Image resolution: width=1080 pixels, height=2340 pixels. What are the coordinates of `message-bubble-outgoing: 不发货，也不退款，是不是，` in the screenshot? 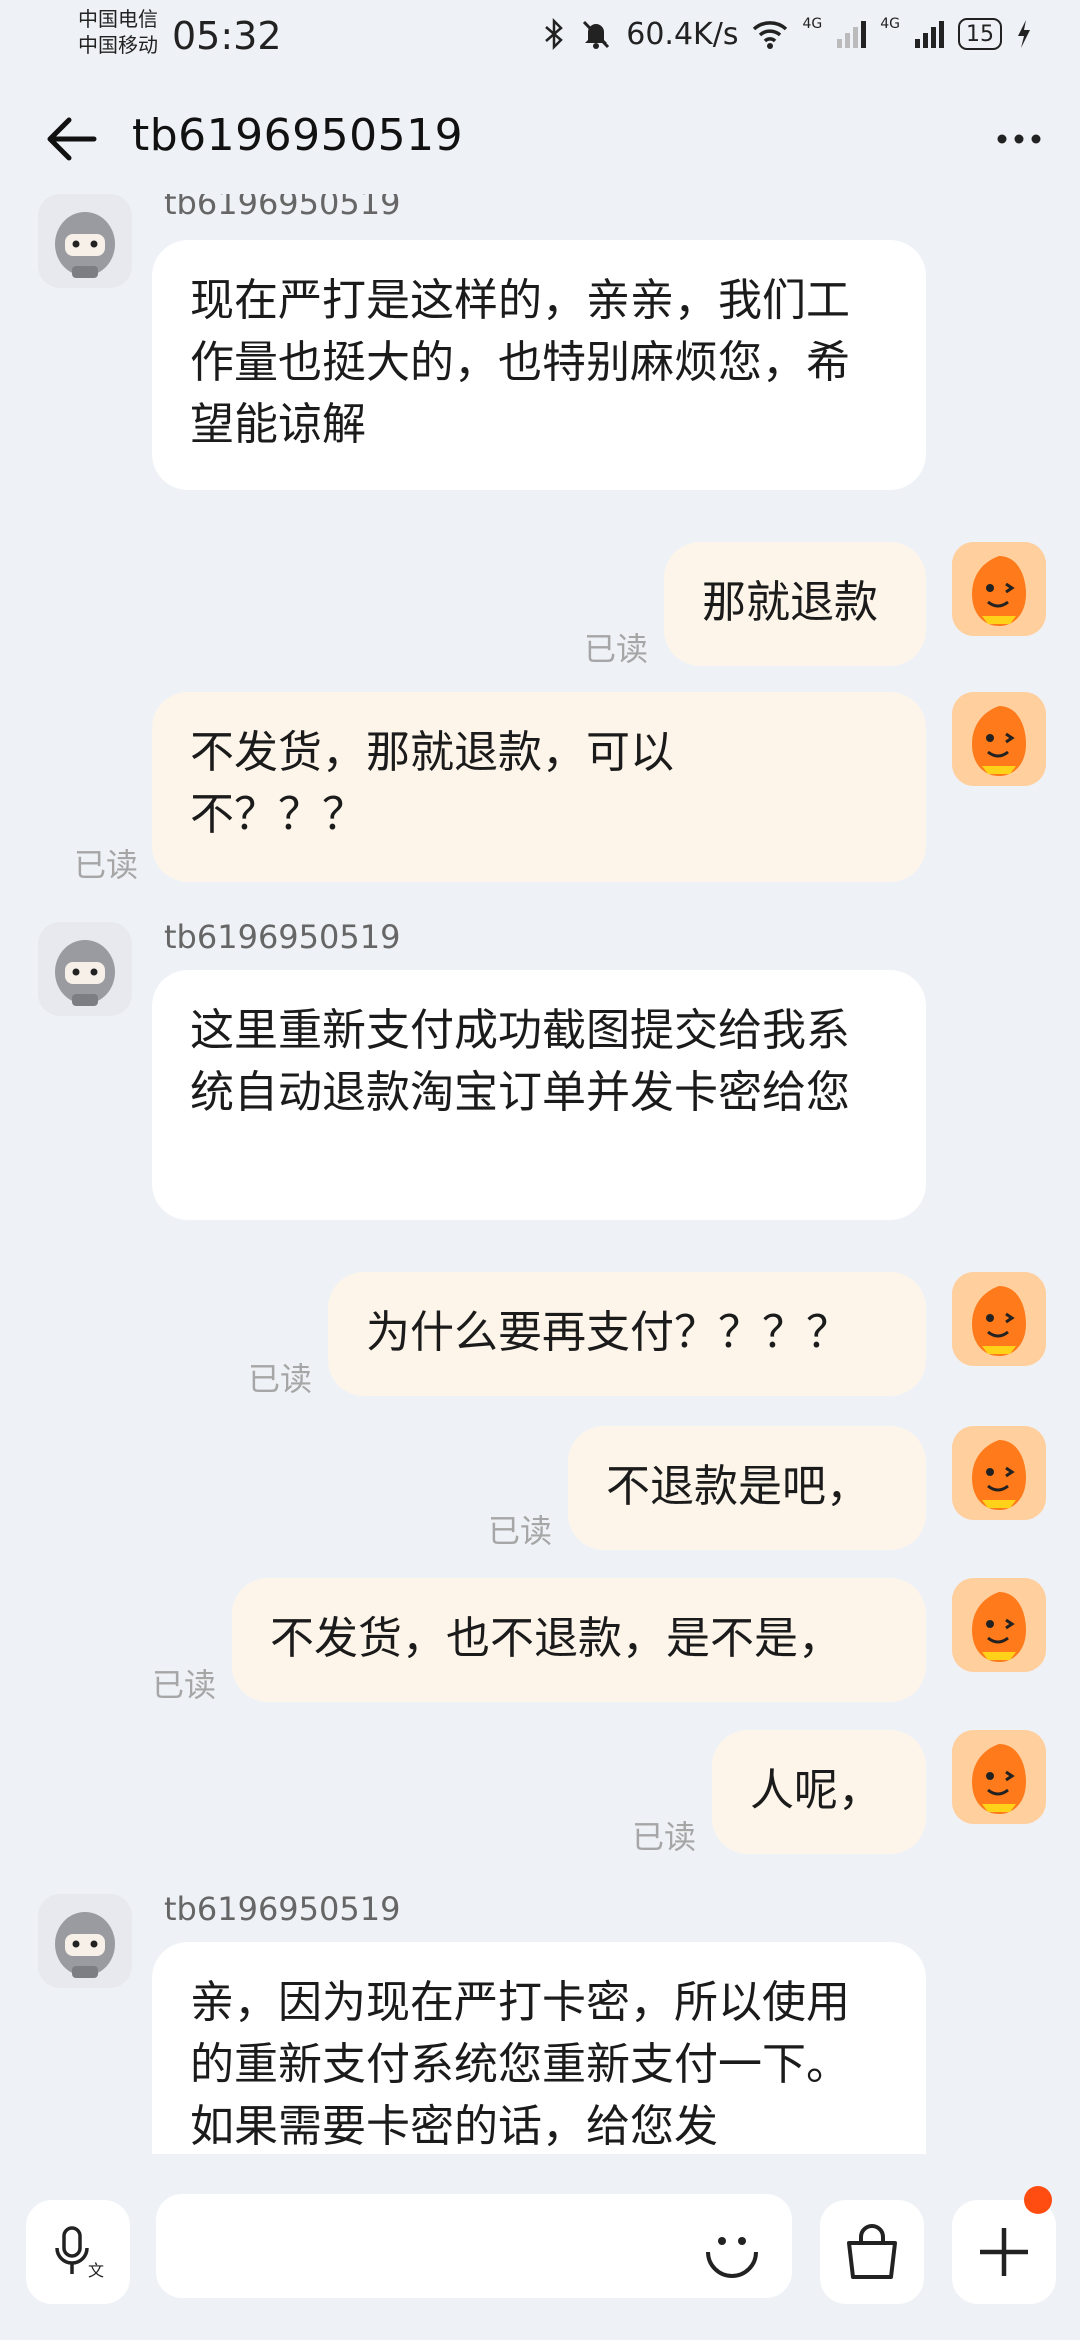 It's located at (579, 1640).